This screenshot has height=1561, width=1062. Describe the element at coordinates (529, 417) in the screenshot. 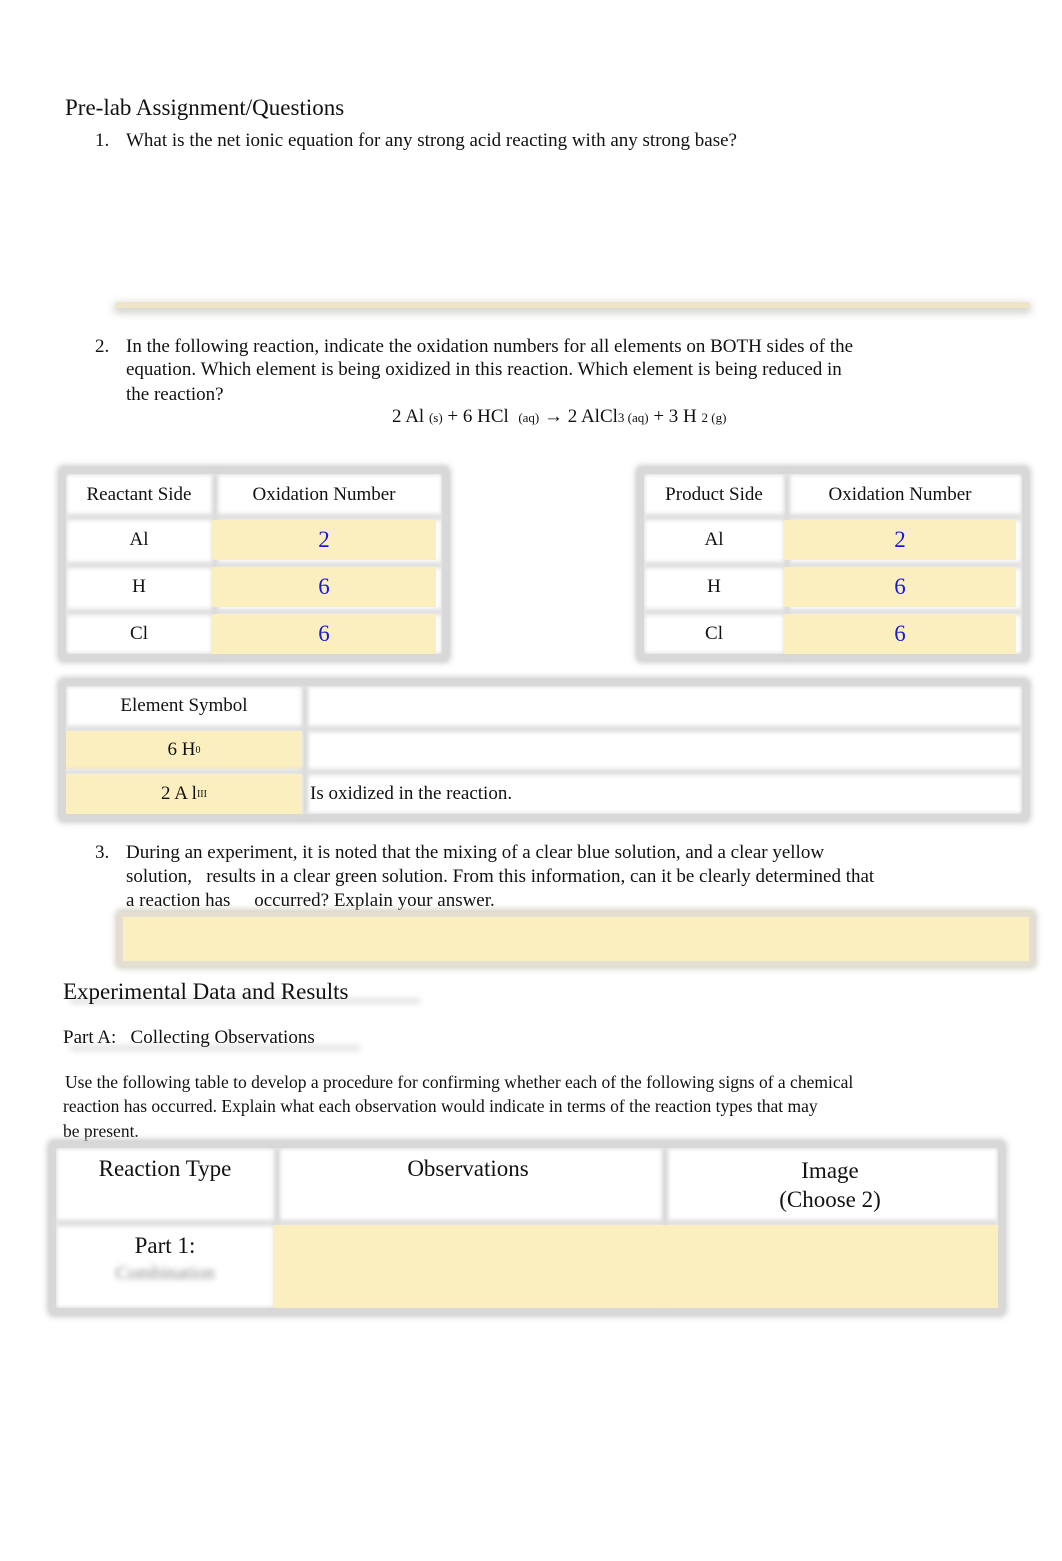

I see `eq-hcl-state: (aq)` at that location.